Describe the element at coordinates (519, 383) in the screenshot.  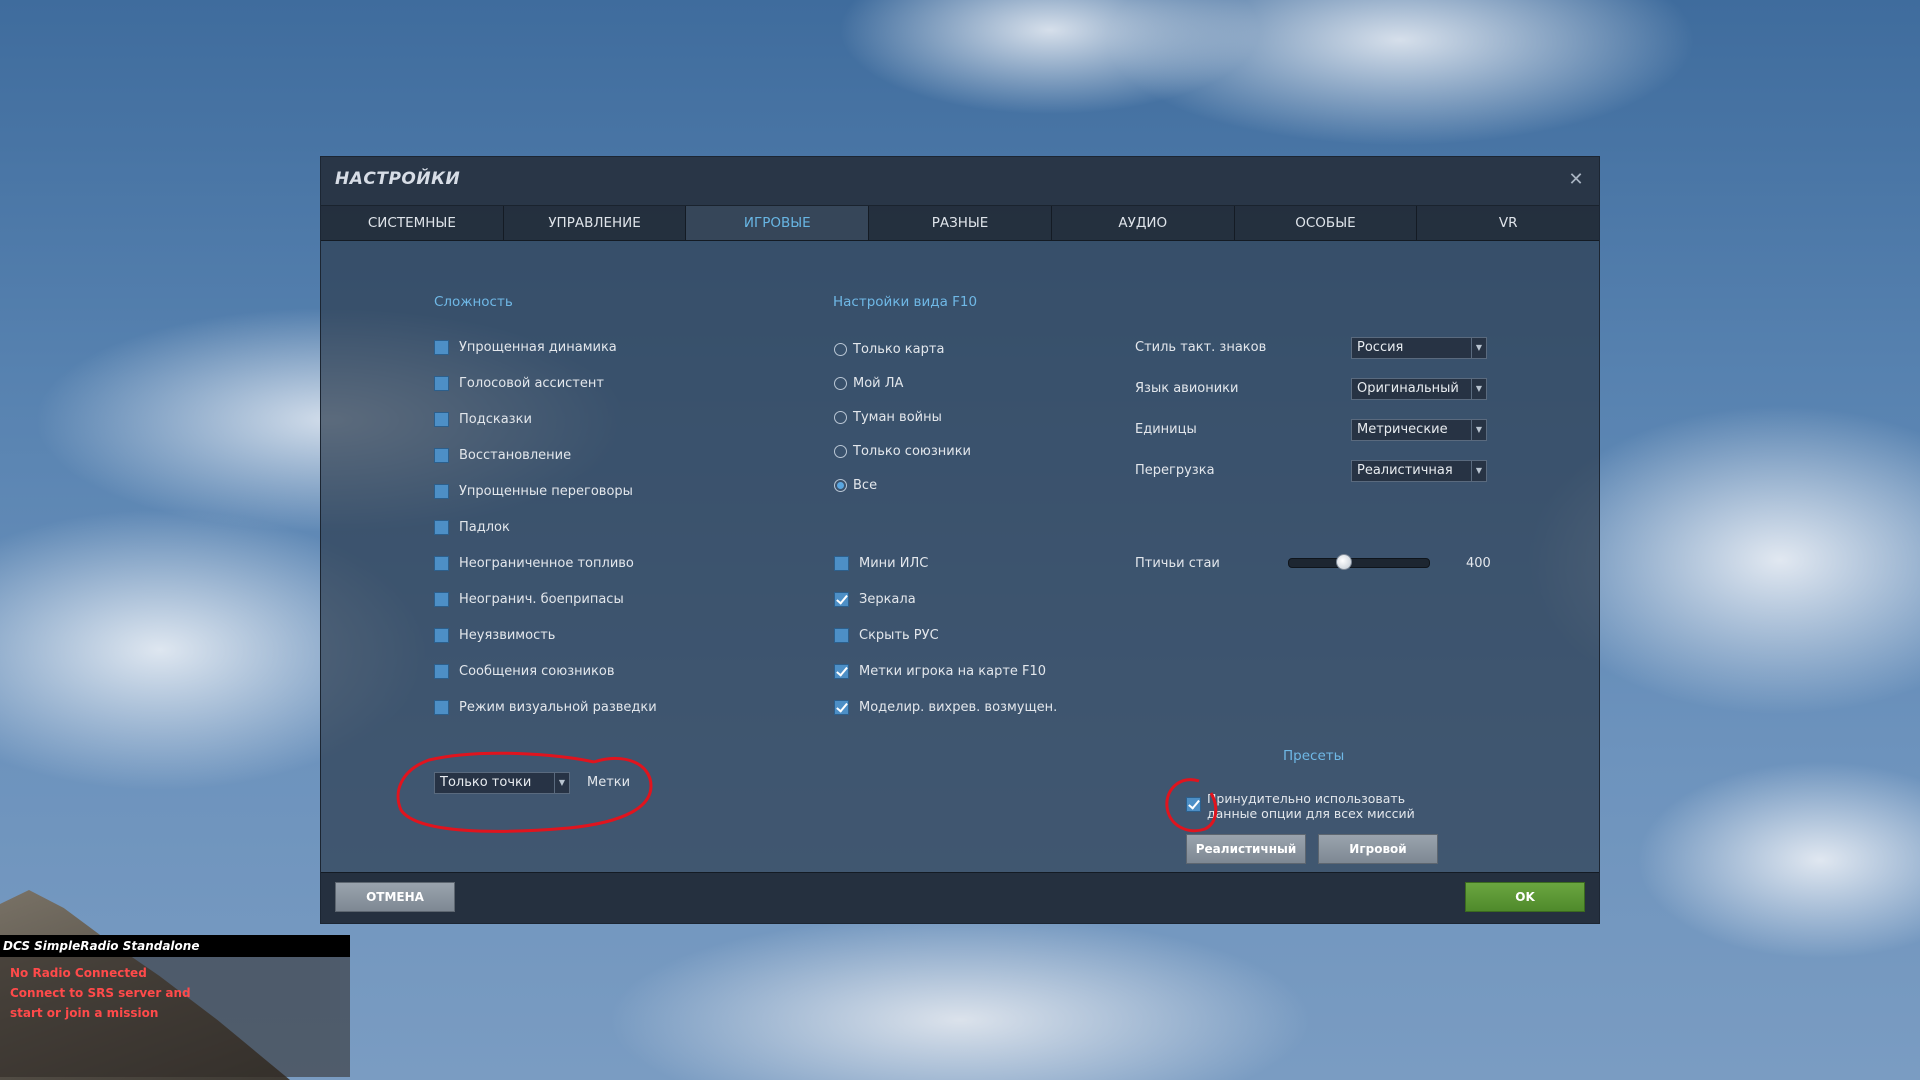
I see `difficulty-option: Голосовой ассистент` at that location.